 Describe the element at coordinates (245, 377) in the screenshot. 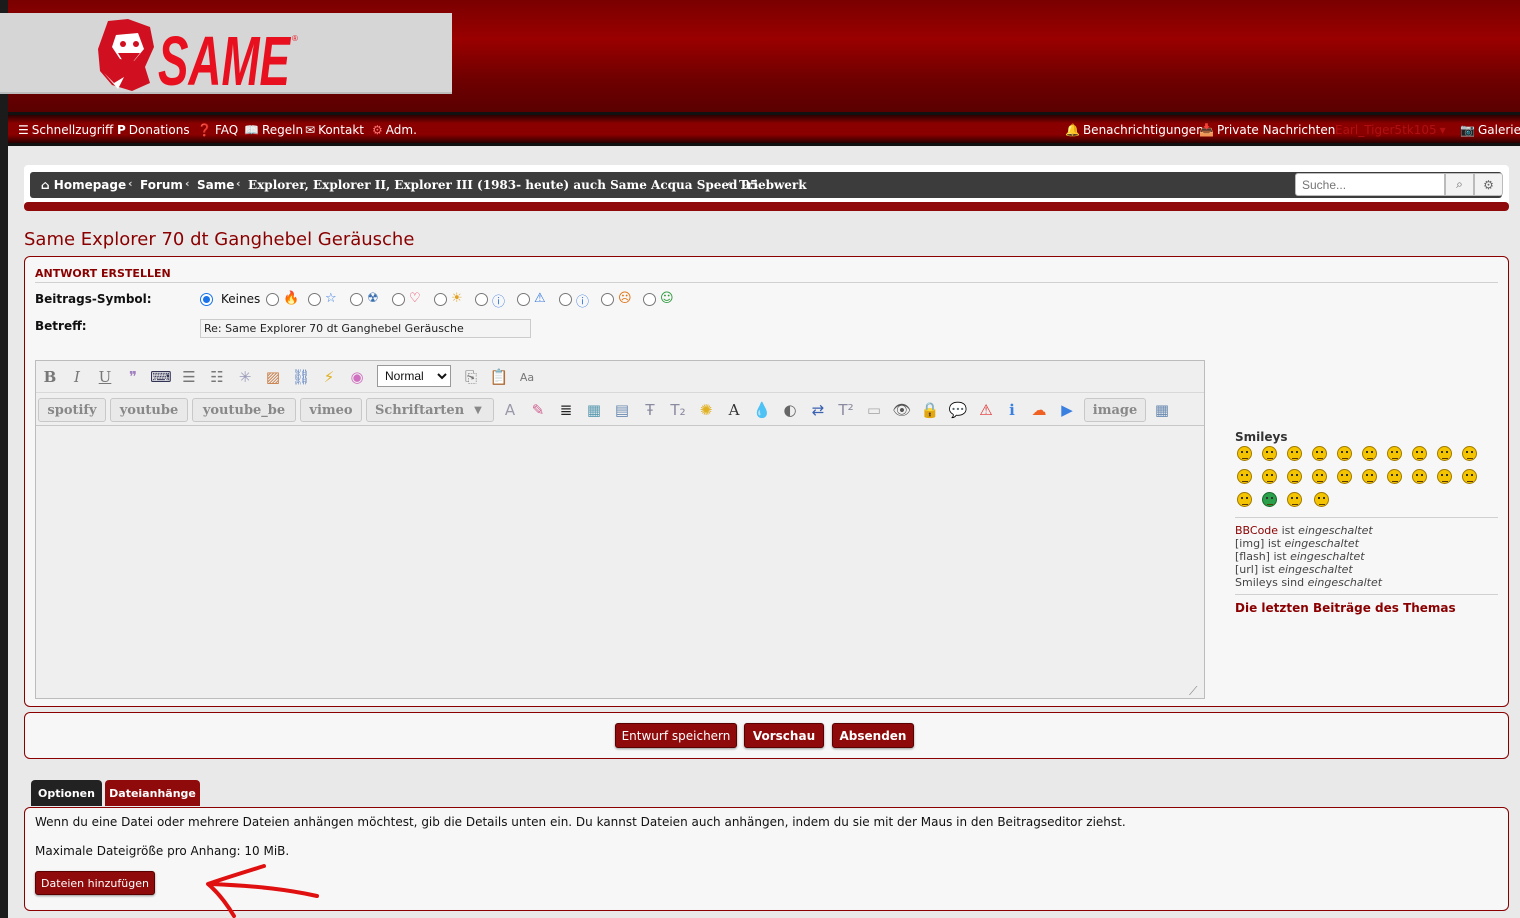

I see `asterisk-icon: ✳` at that location.